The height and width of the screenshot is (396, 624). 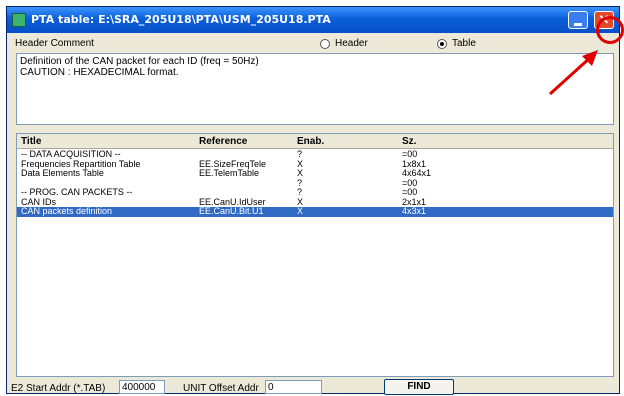 What do you see at coordinates (315, 192) in the screenshot?
I see `table-row: -- PROG. CAN PACKETS -- ? =00` at bounding box center [315, 192].